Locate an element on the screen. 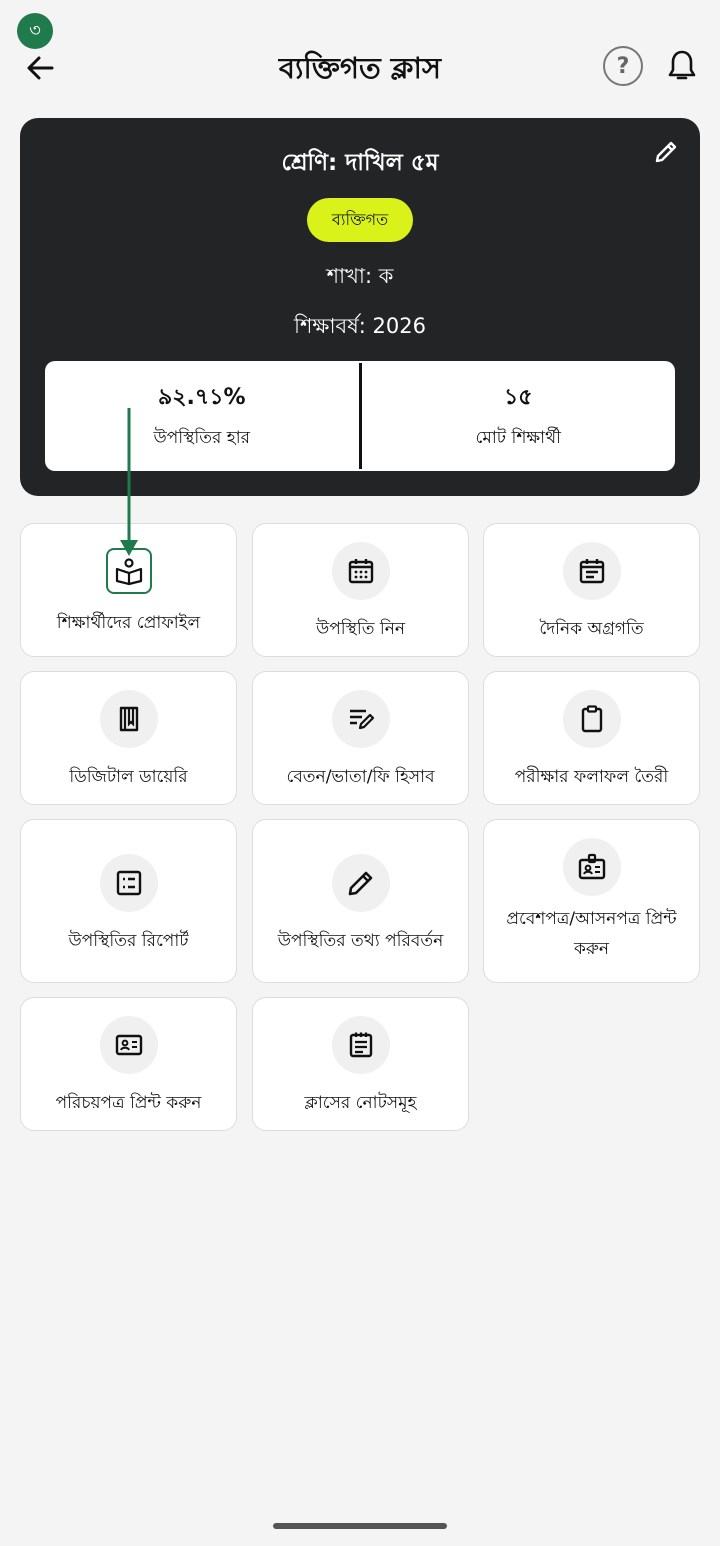 Image resolution: width=720 pixels, height=1546 pixels. tile-label: দৈনিক অগ্রগতি is located at coordinates (591, 629).